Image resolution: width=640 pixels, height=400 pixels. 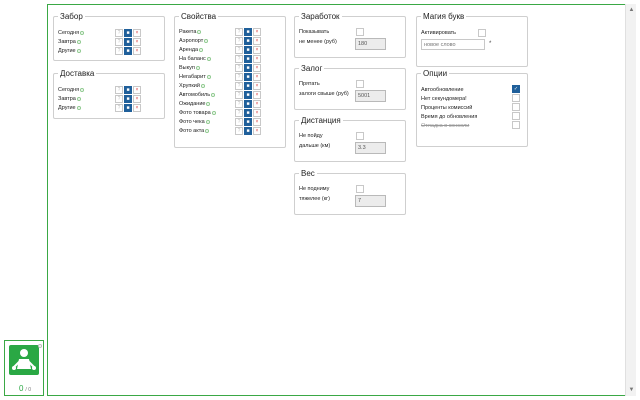 What do you see at coordinates (195, 104) in the screenshot?
I see `svoystva-row: Ожидание` at bounding box center [195, 104].